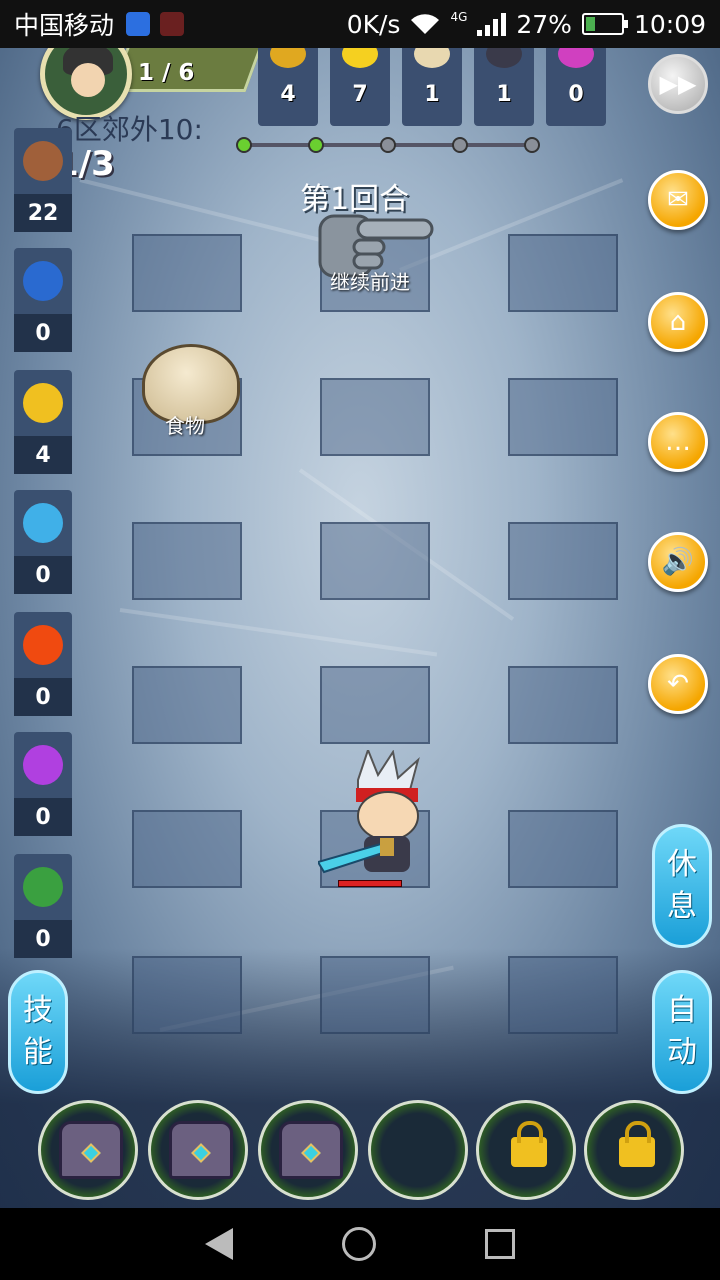 The width and height of the screenshot is (720, 1280). Describe the element at coordinates (576, 58) in the screenshot. I see `crystal-icon` at that location.